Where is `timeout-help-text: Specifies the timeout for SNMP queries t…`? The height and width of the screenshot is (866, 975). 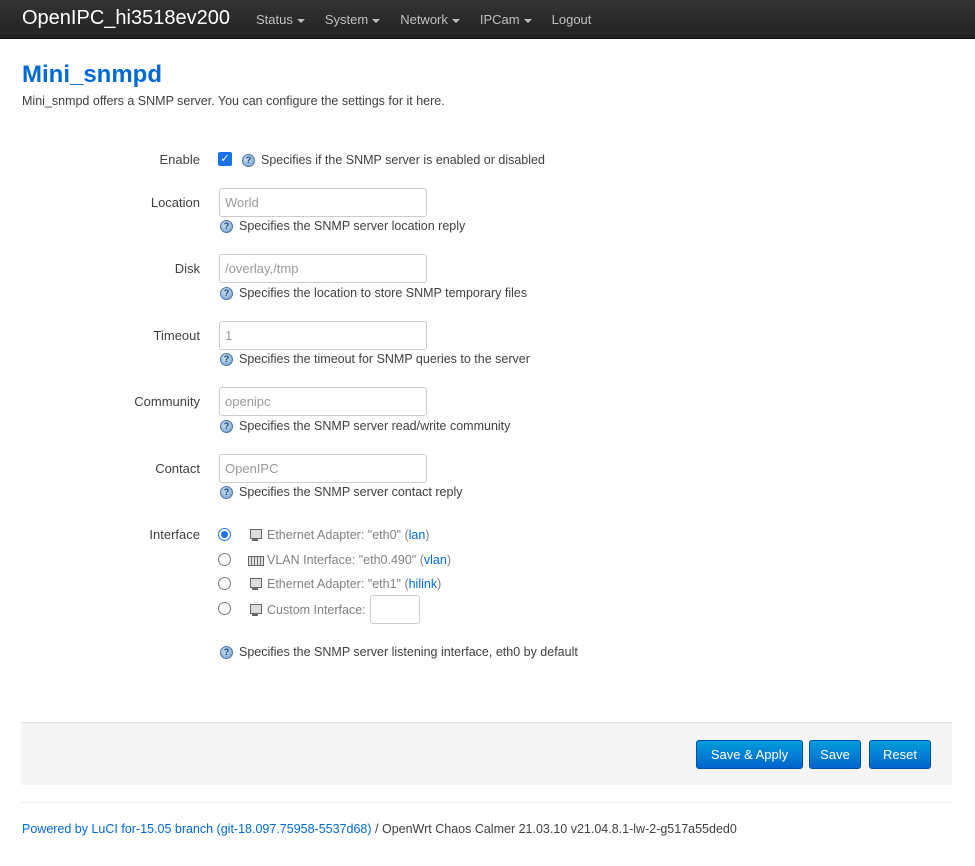 timeout-help-text: Specifies the timeout for SNMP queries t… is located at coordinates (384, 359).